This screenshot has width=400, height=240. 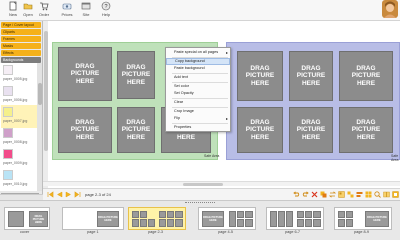 I want to click on menu-item-set-opacity: Set Opacity, so click(x=198, y=93).